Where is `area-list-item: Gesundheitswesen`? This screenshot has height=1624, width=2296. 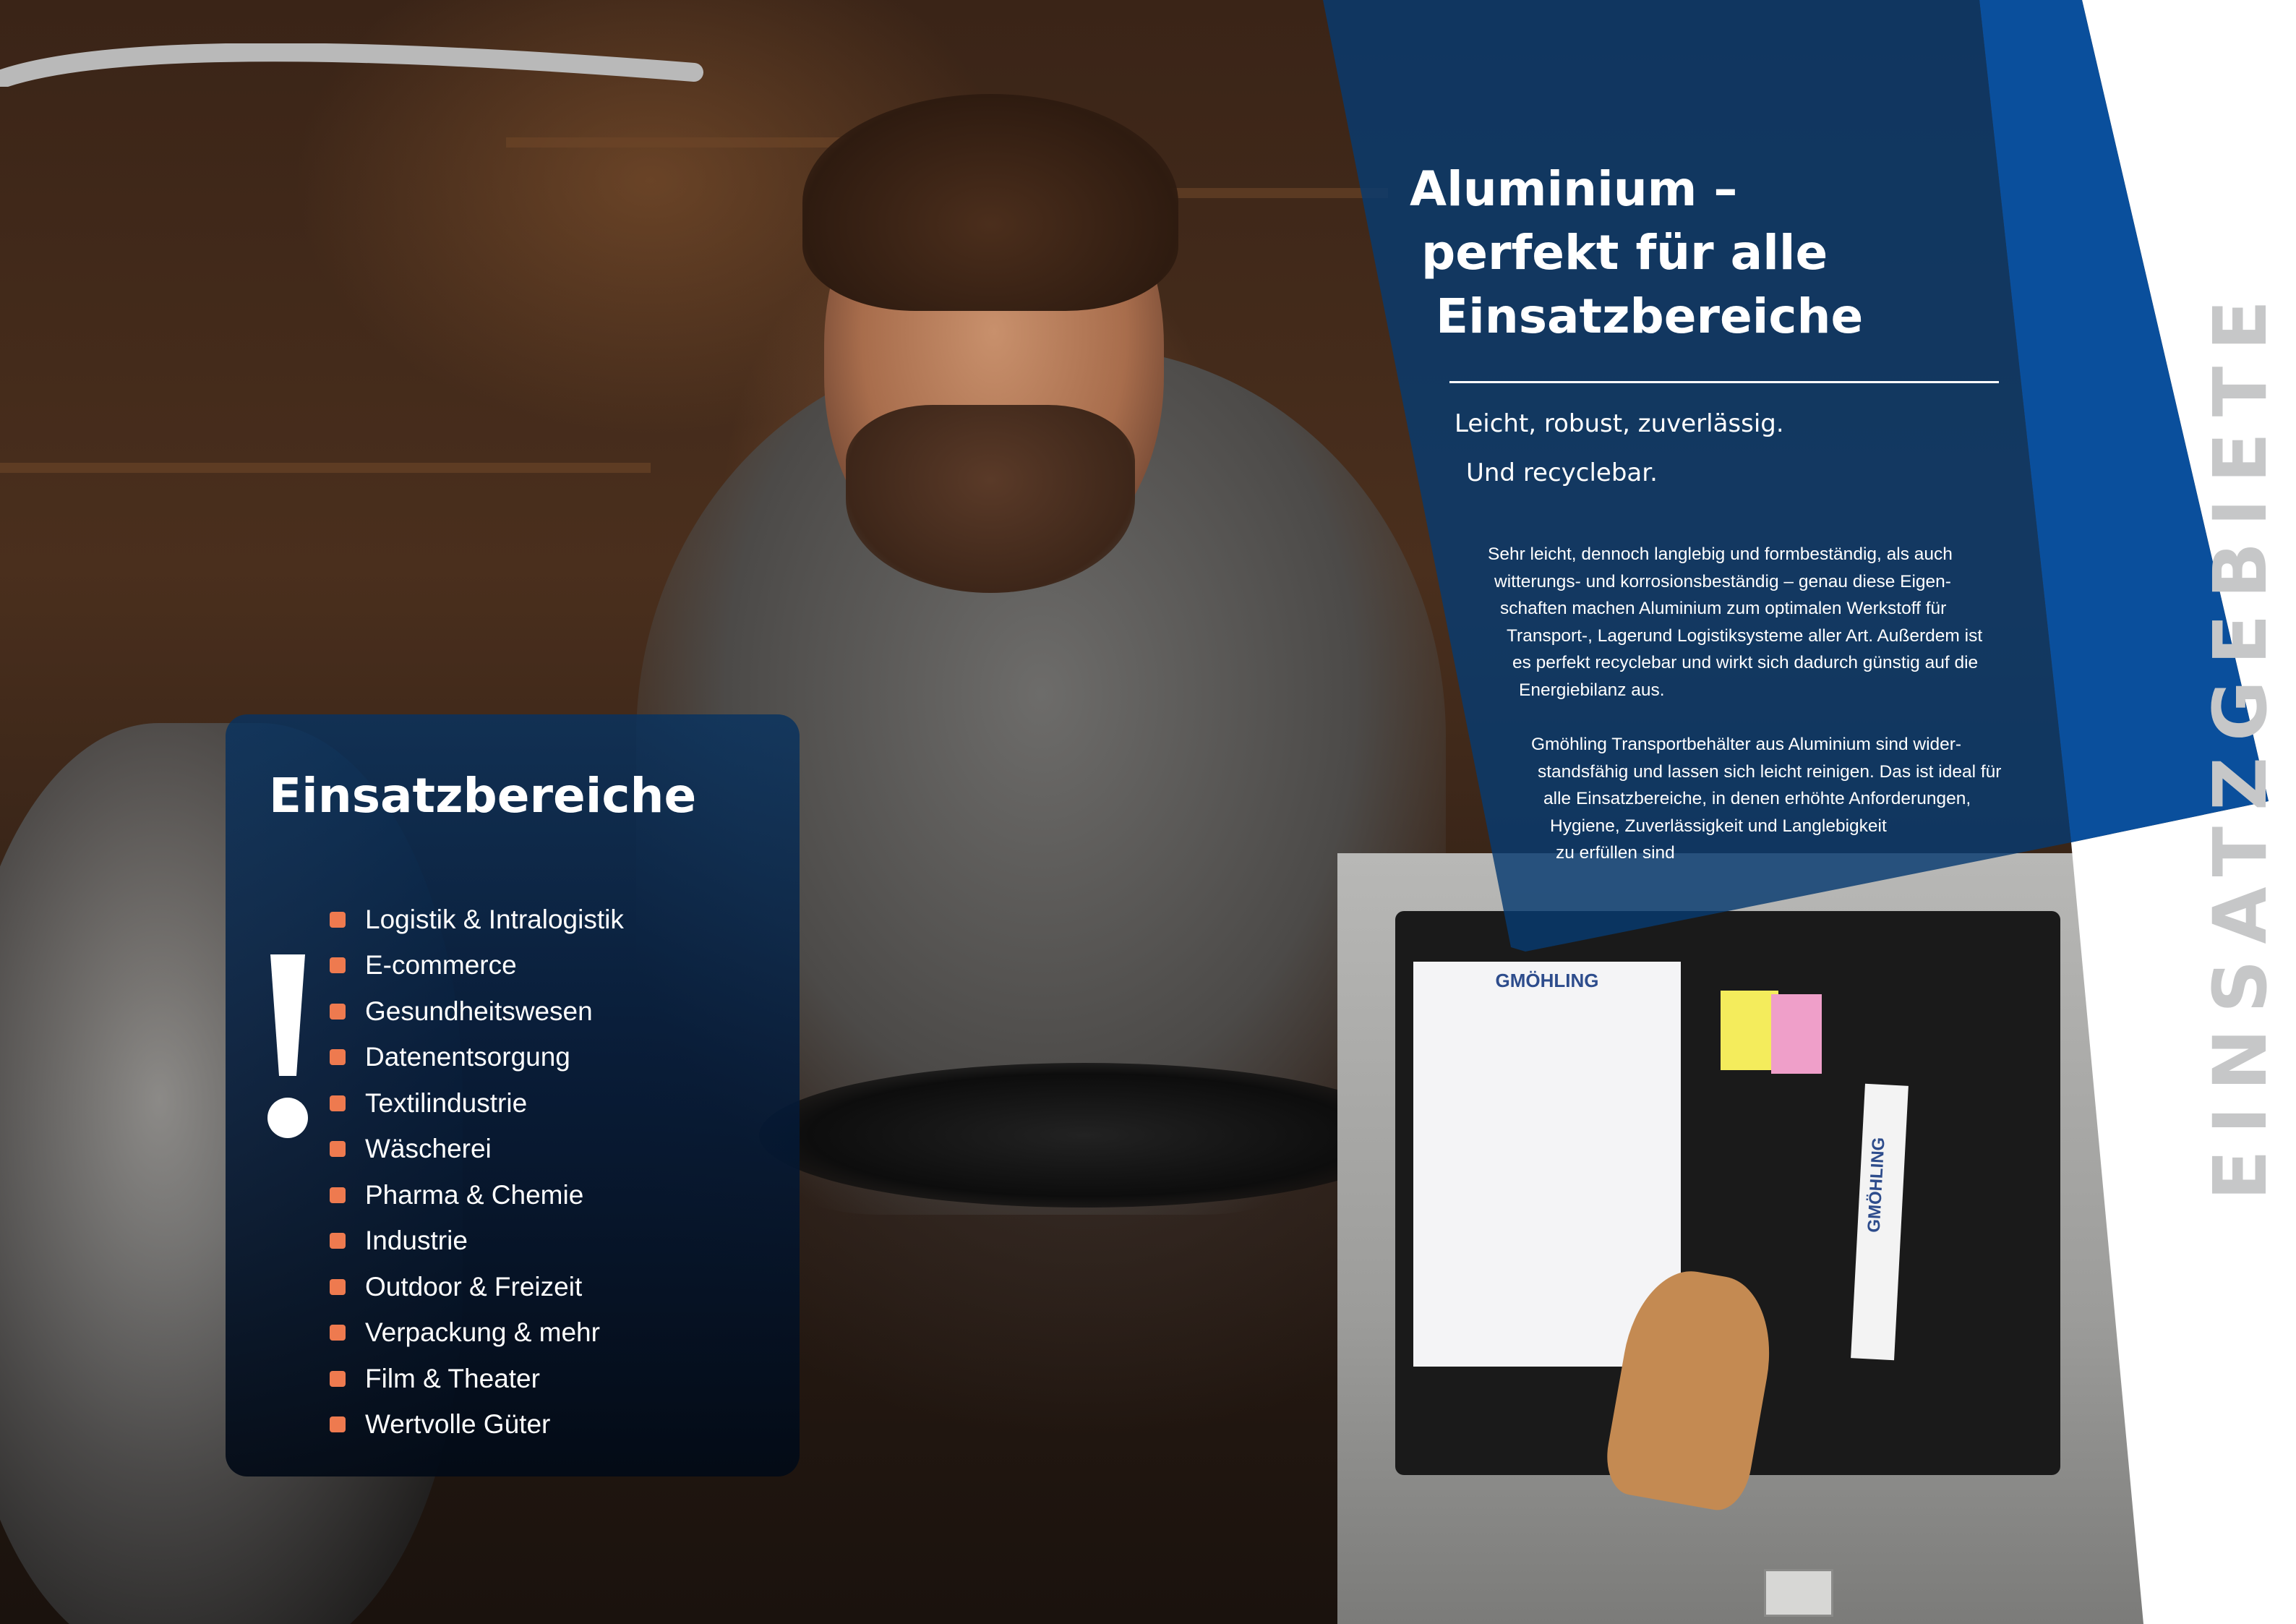
area-list-item: Gesundheitswesen is located at coordinates (477, 1012).